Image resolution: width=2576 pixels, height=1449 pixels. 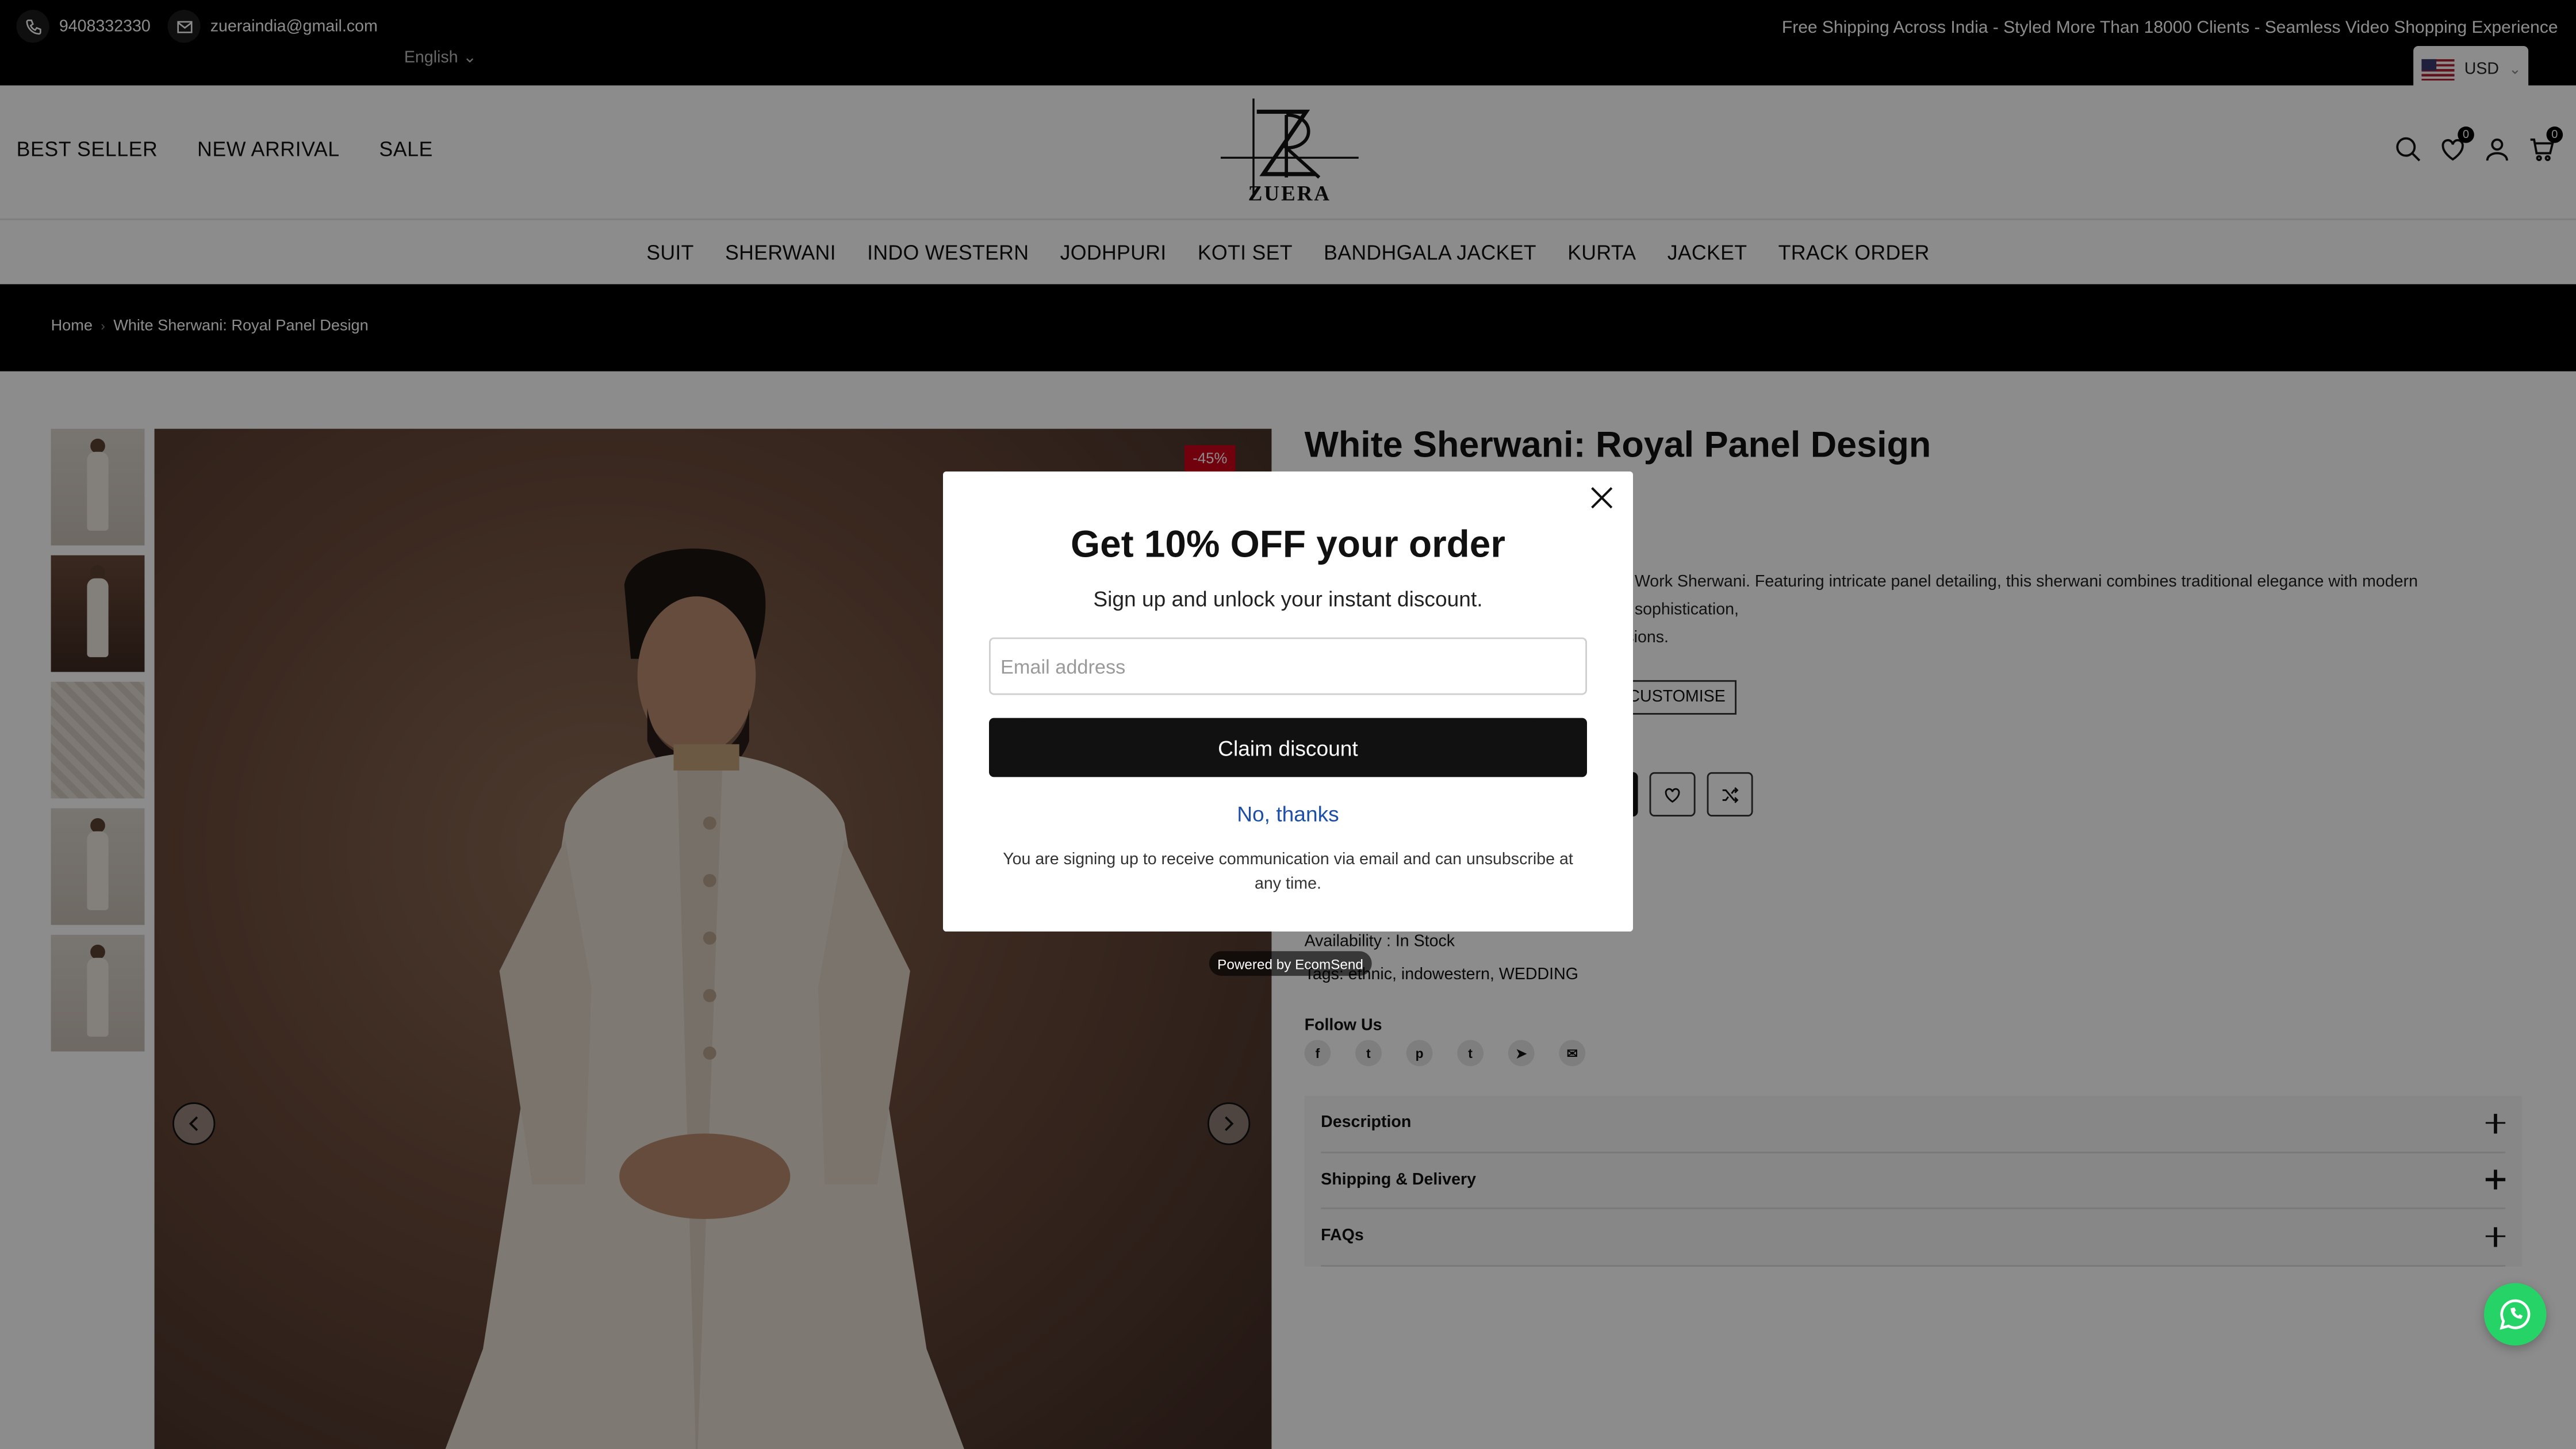 What do you see at coordinates (1288, 747) in the screenshot?
I see `claim-discount-button: Claim discount` at bounding box center [1288, 747].